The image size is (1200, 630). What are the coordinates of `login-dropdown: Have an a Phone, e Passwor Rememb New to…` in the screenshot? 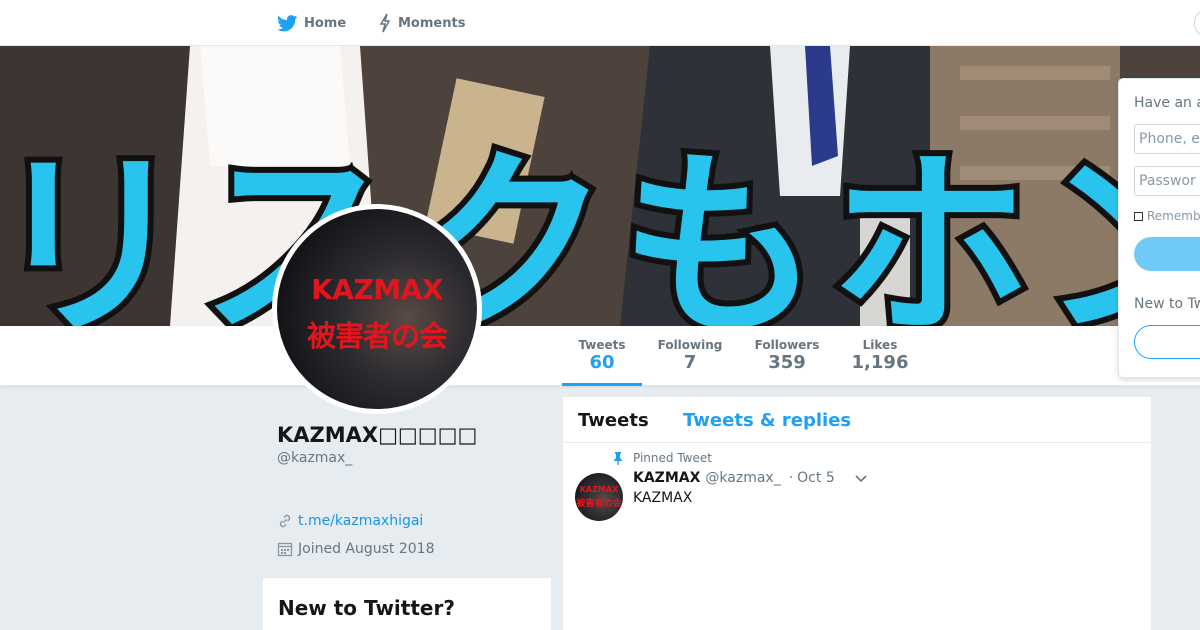 It's located at (1159, 228).